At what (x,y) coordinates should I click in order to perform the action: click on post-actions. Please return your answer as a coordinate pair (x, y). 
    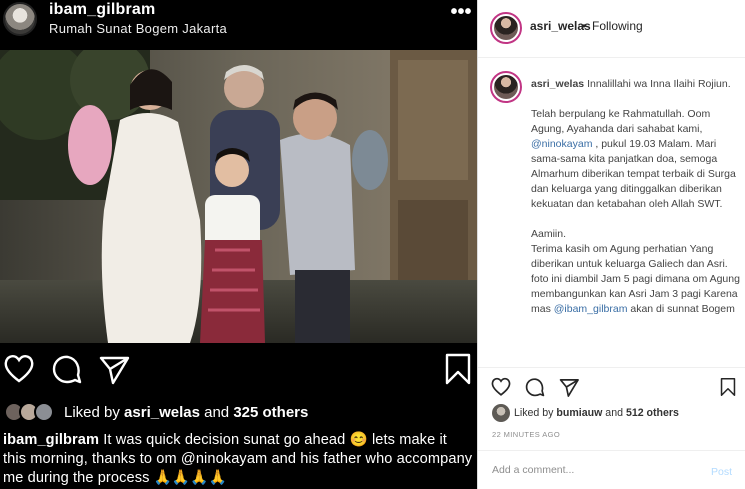
    Looking at the image, I should click on (238, 372).